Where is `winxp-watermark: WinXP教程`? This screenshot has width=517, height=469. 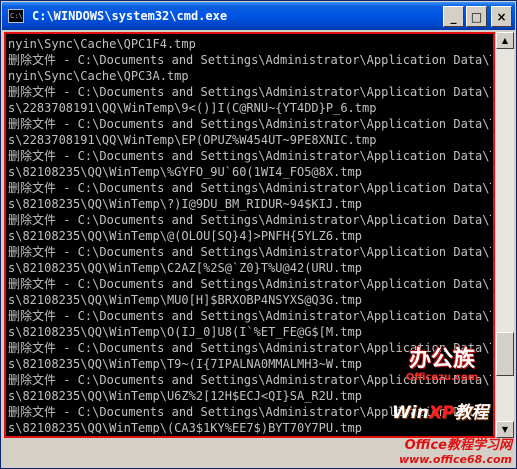 winxp-watermark: WinXP教程 is located at coordinates (440, 410).